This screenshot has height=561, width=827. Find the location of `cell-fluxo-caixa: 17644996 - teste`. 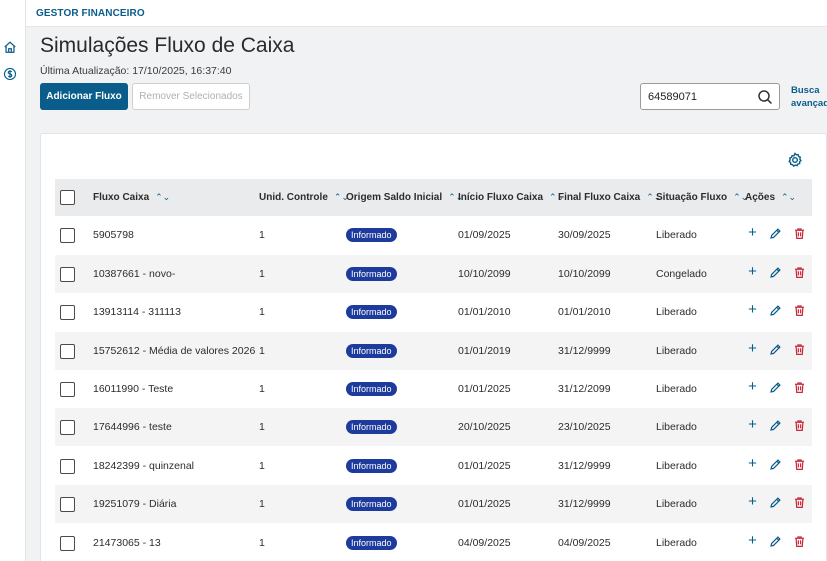

cell-fluxo-caixa: 17644996 - teste is located at coordinates (132, 427).